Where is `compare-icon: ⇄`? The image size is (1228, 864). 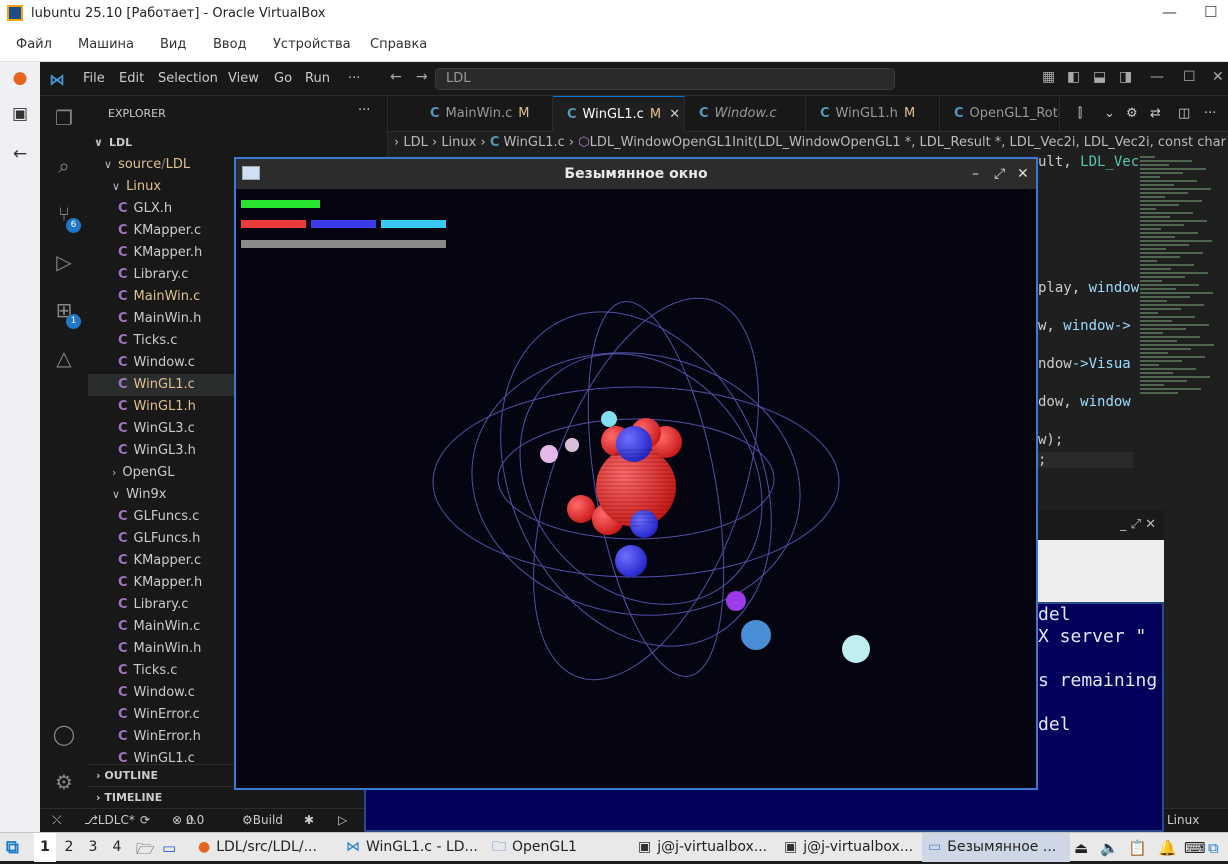
compare-icon: ⇄ is located at coordinates (1155, 113).